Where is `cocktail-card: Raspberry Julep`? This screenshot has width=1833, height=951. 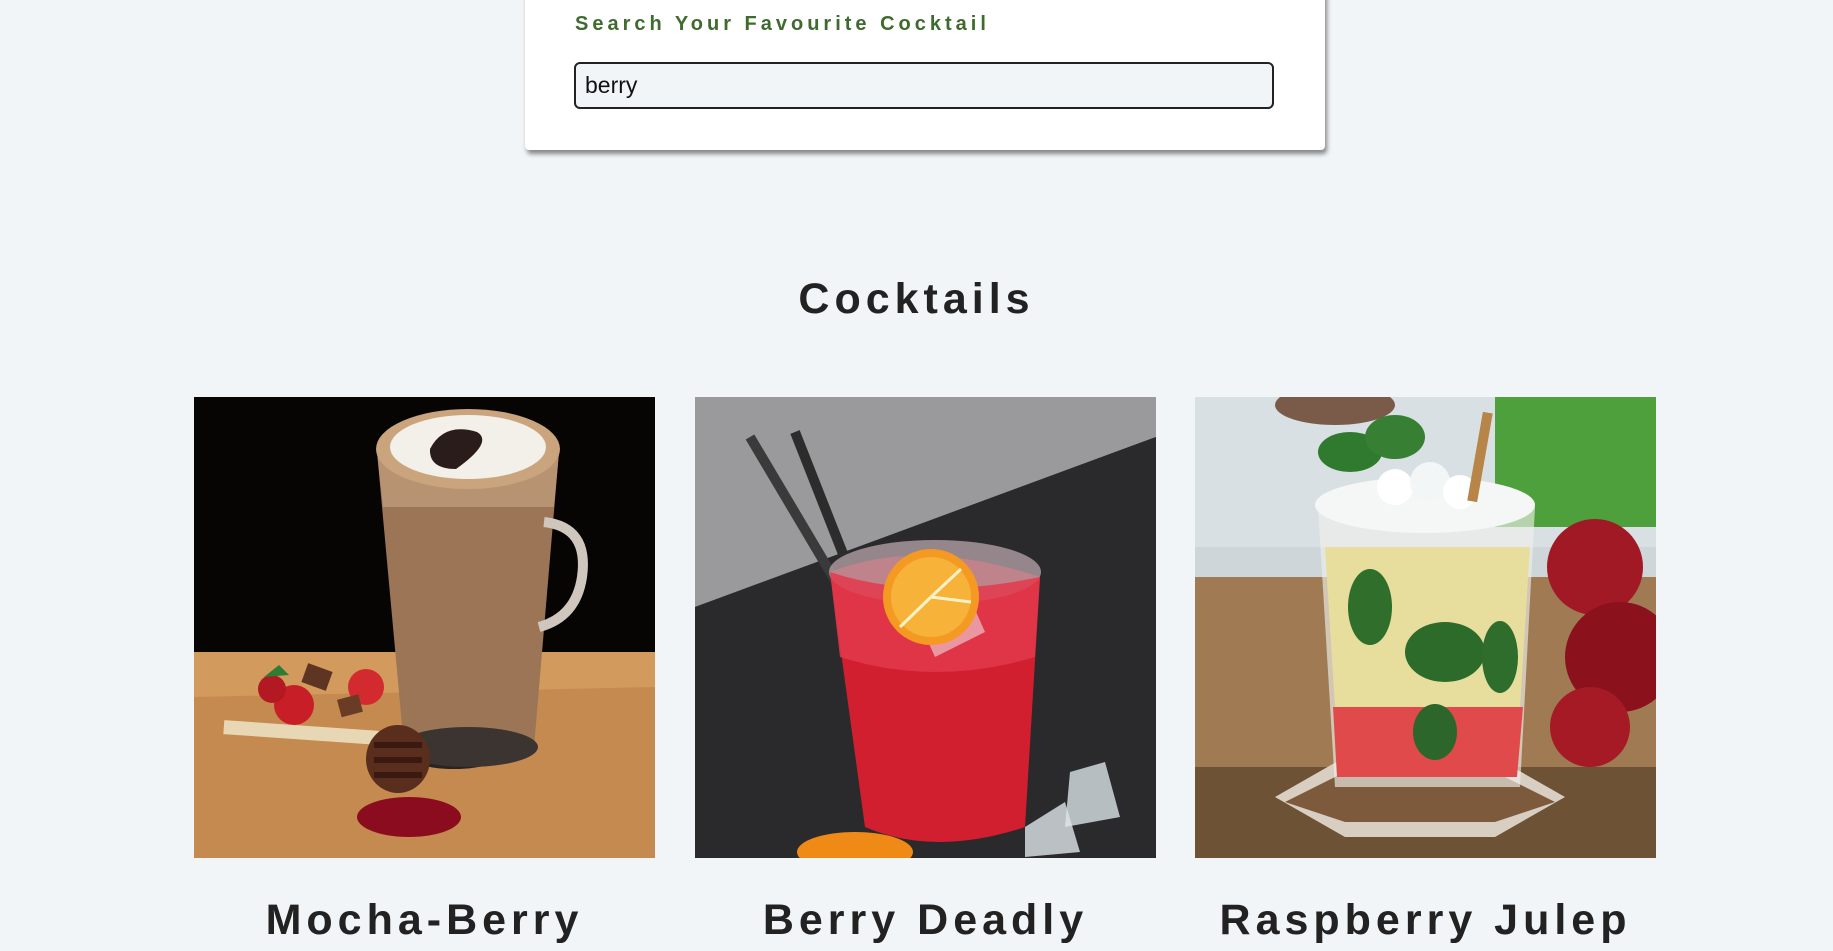 cocktail-card: Raspberry Julep is located at coordinates (1425, 671).